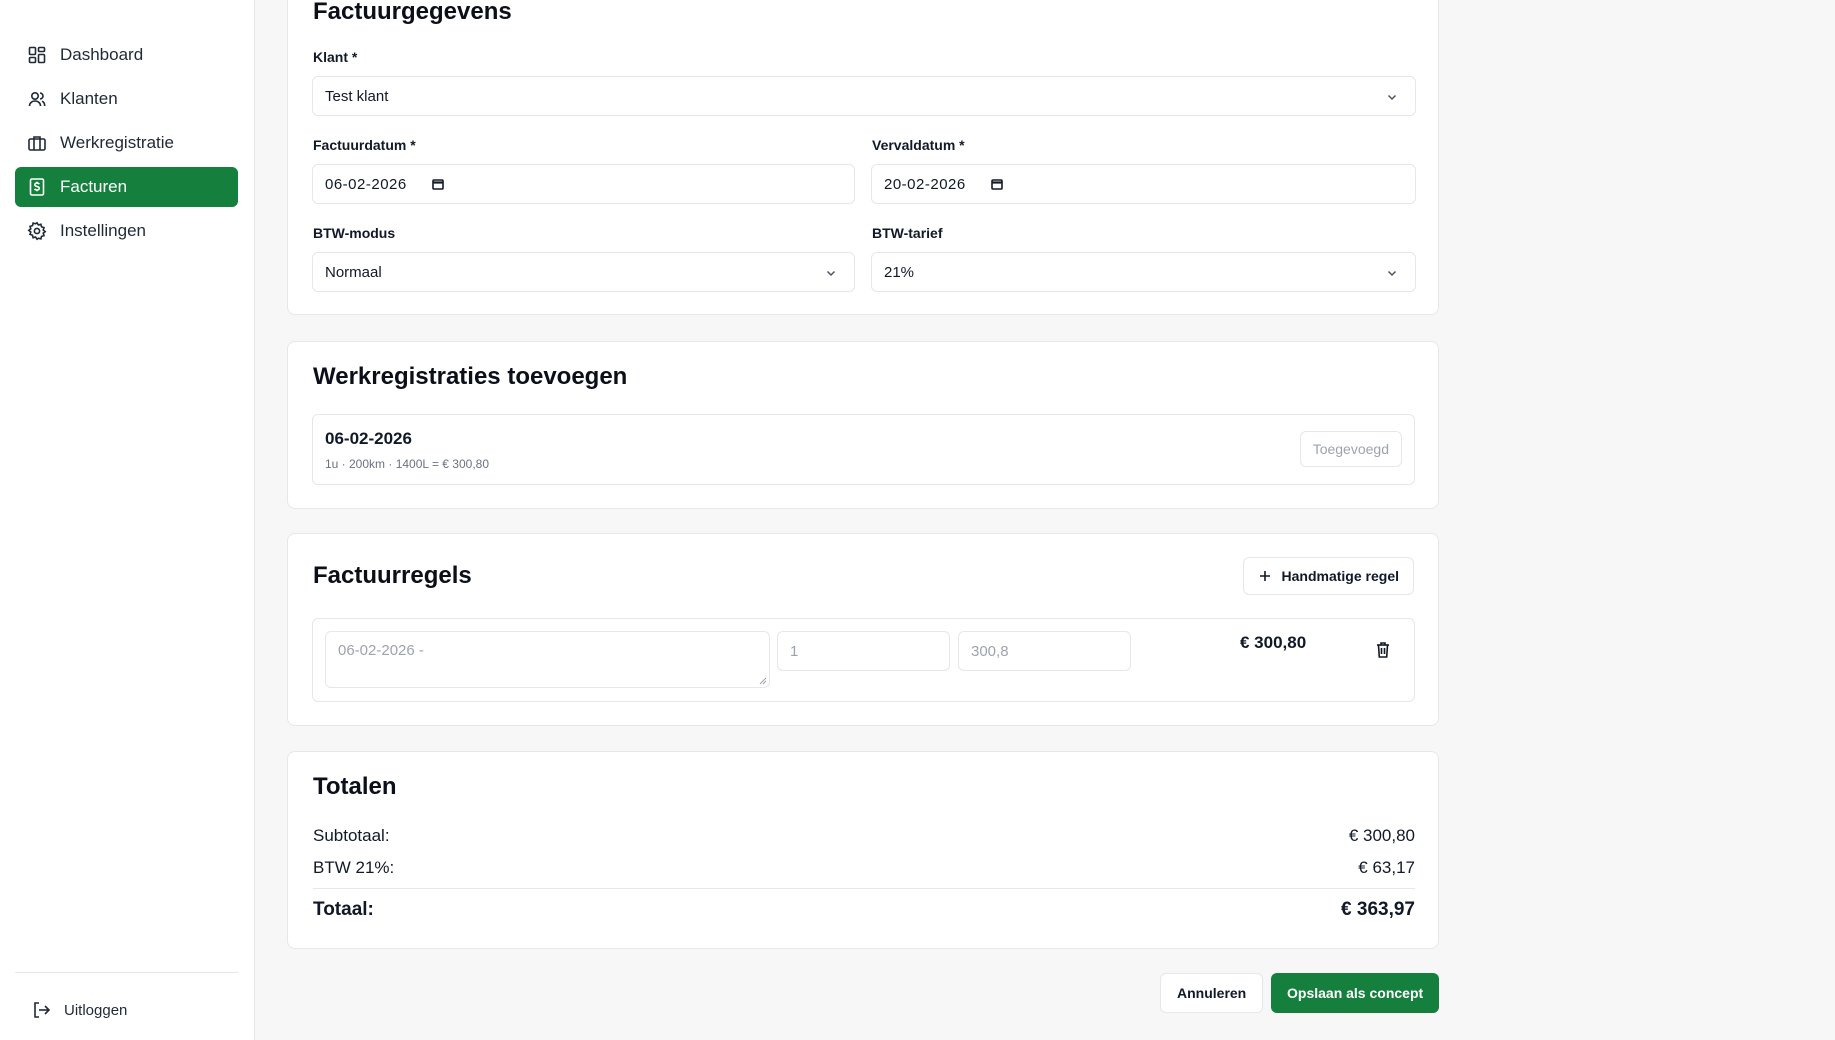 This screenshot has width=1835, height=1040. I want to click on subtotal-row: Subtotaal: € 300,80, so click(864, 836).